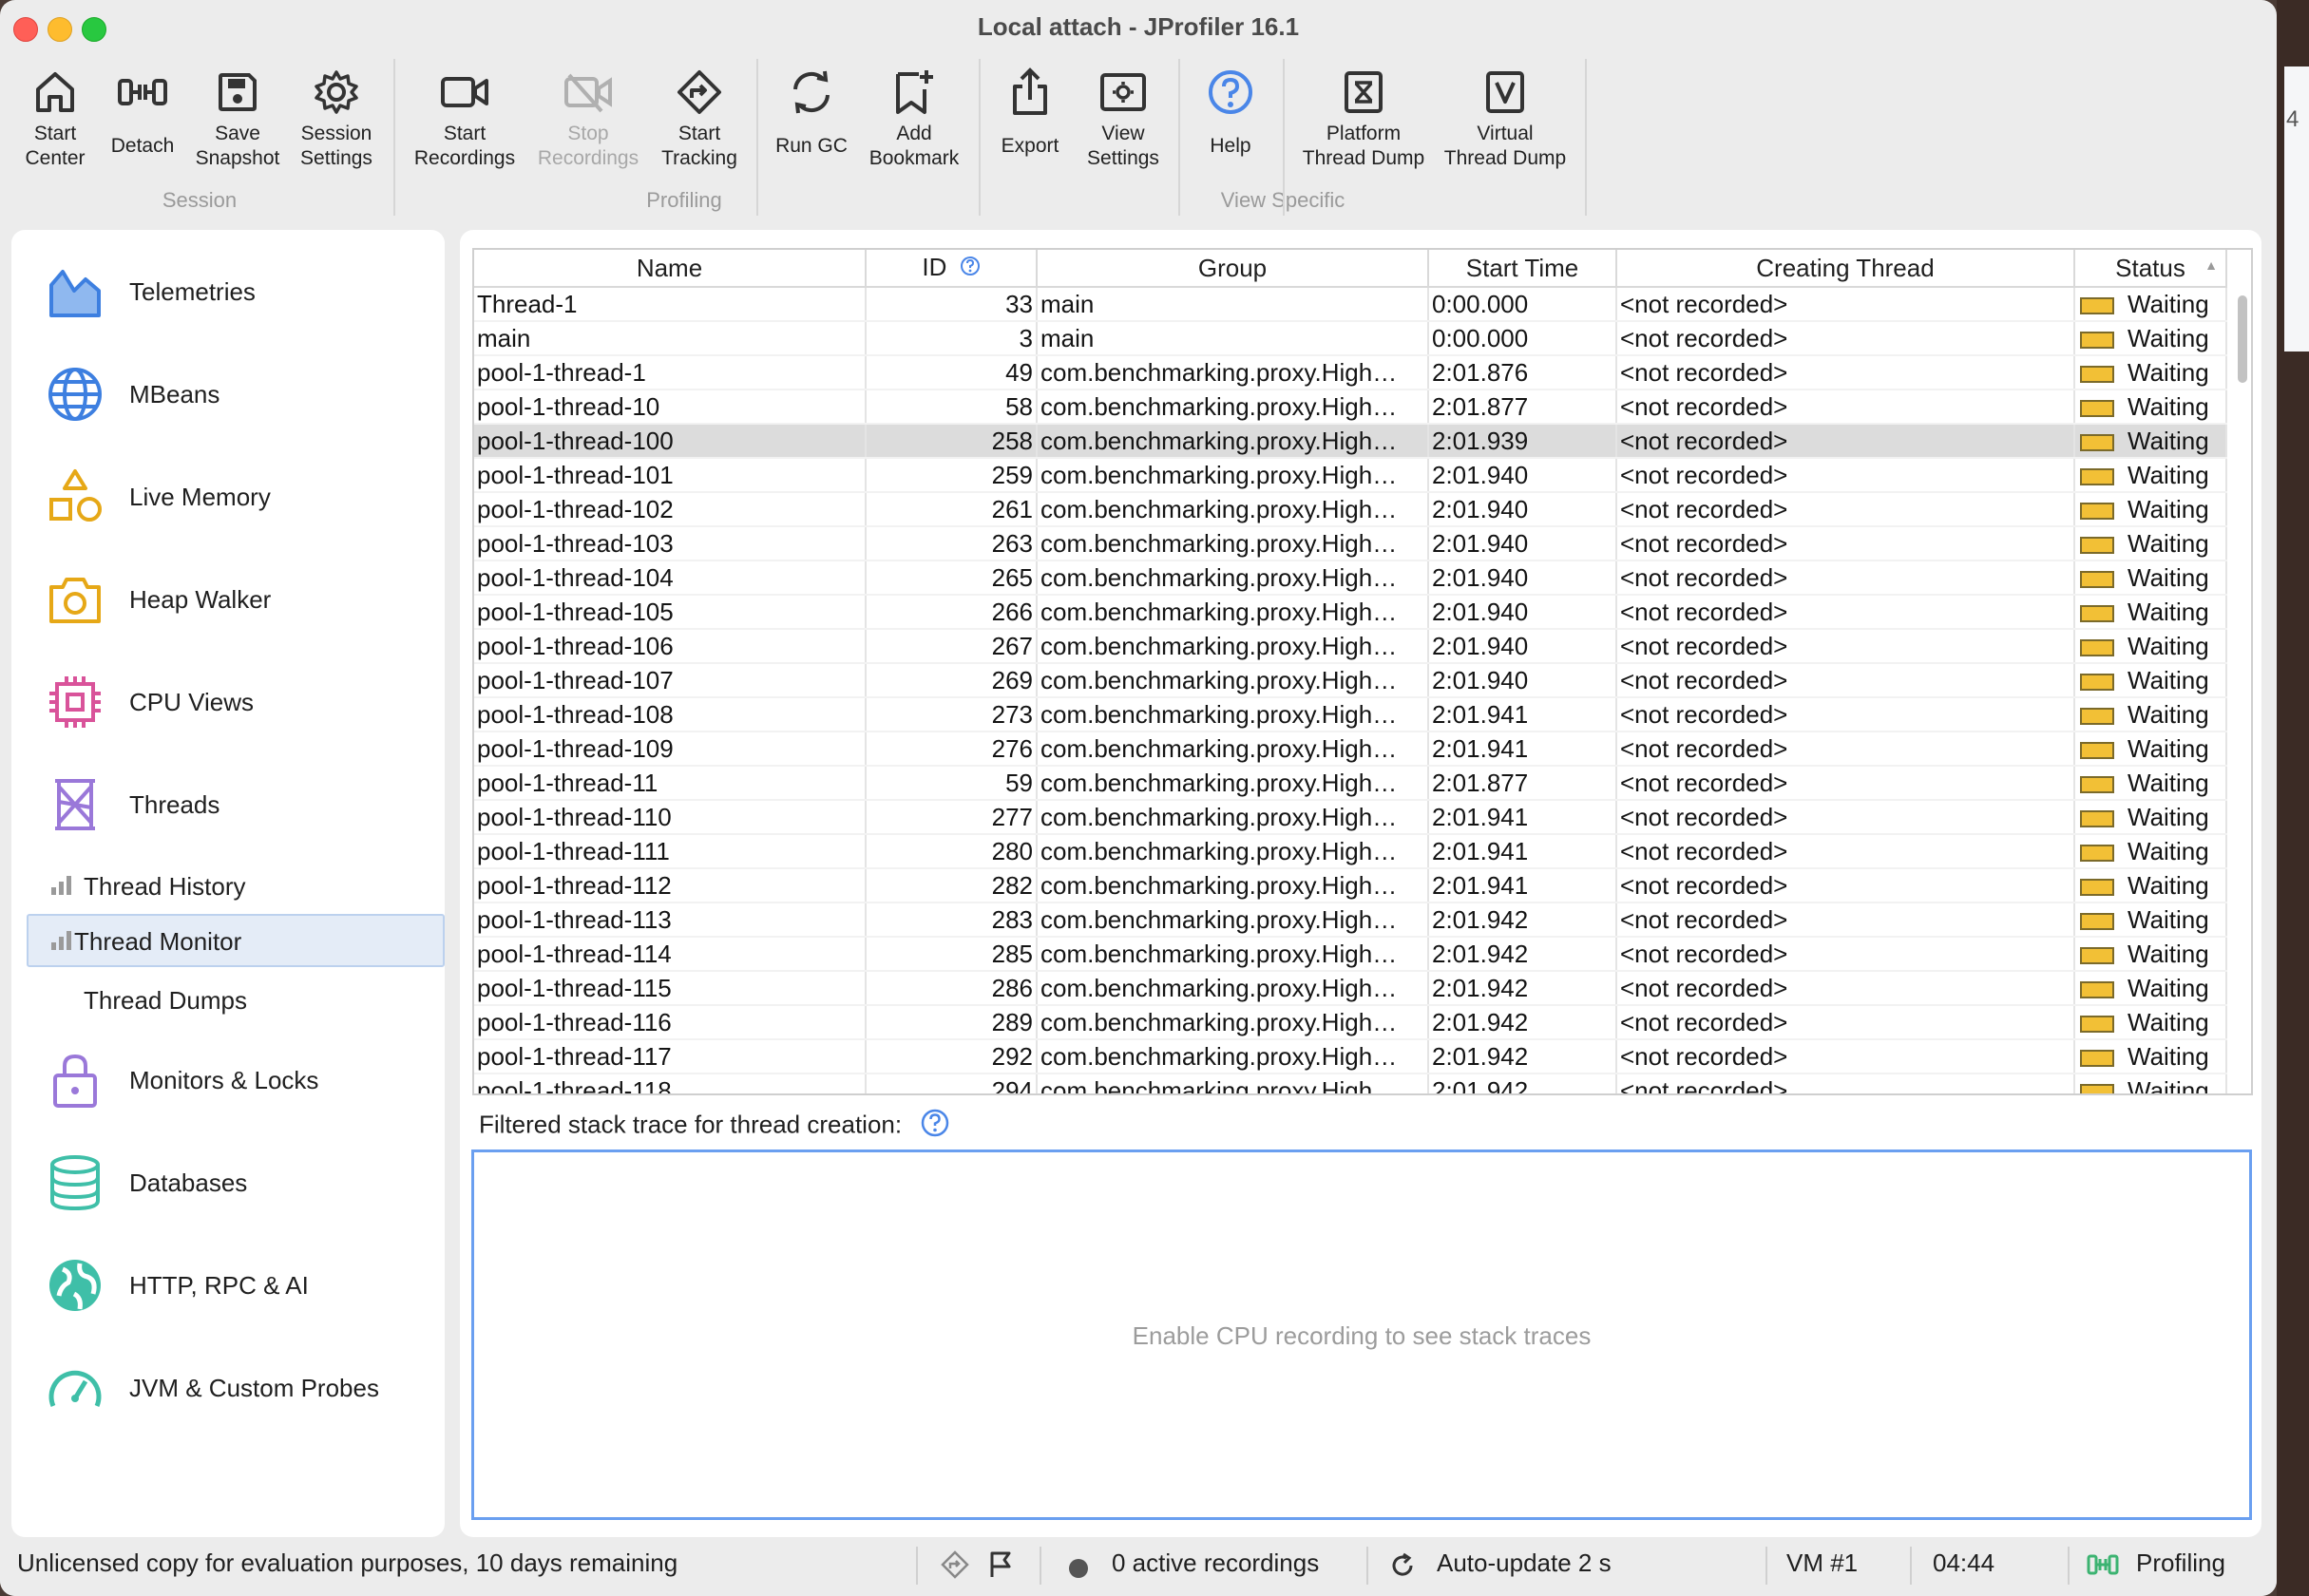  What do you see at coordinates (670, 269) in the screenshot?
I see `column-header-name: Name` at bounding box center [670, 269].